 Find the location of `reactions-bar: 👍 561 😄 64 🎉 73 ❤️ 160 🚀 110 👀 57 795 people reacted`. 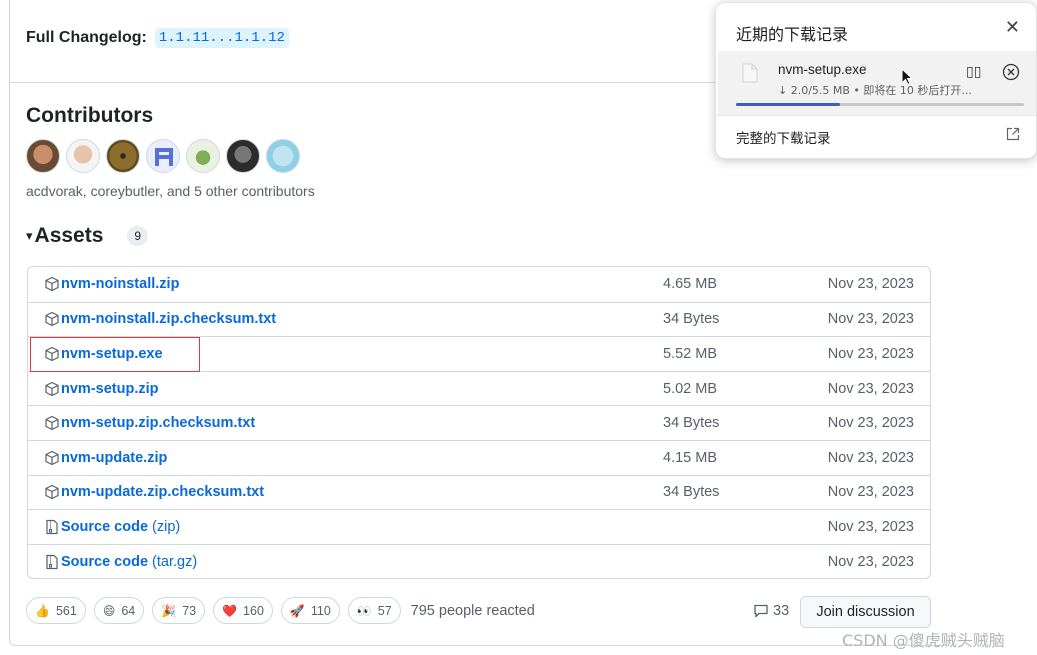

reactions-bar: 👍 561 😄 64 🎉 73 ❤️ 160 🚀 110 👀 57 795 people reacted is located at coordinates (280, 610).